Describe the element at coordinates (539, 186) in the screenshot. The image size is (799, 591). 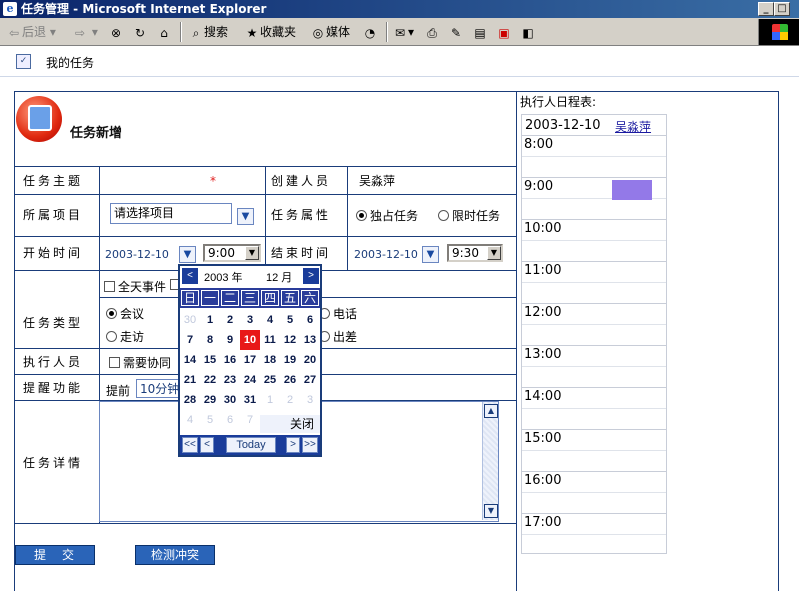
I see `slot-time: 9:00` at that location.